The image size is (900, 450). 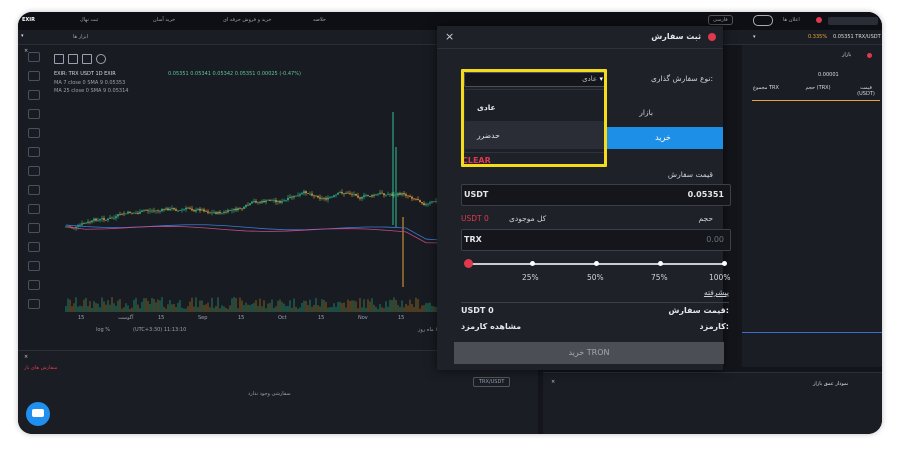 I want to click on chart-toolbar, so click(x=84, y=59).